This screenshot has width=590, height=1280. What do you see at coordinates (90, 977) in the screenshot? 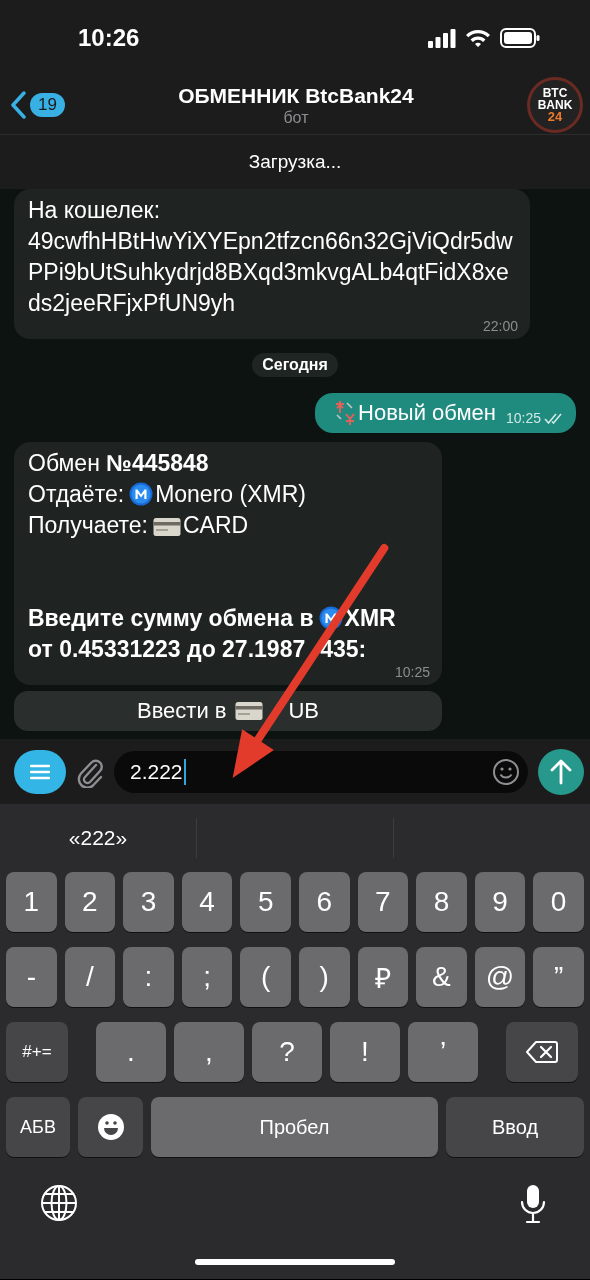
I see `key: /` at bounding box center [90, 977].